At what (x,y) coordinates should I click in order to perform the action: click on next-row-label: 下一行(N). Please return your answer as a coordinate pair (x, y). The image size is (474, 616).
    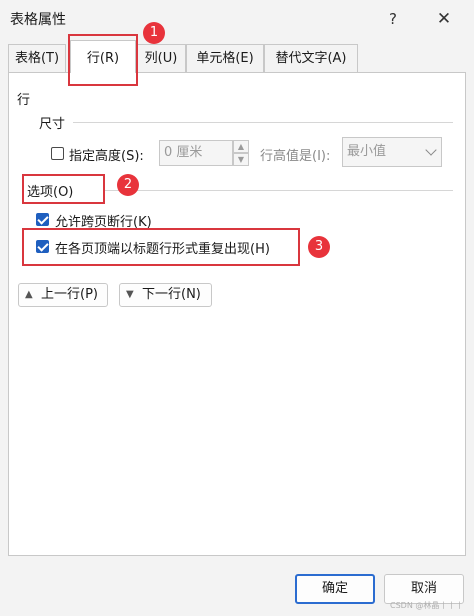
    Looking at the image, I should click on (171, 294).